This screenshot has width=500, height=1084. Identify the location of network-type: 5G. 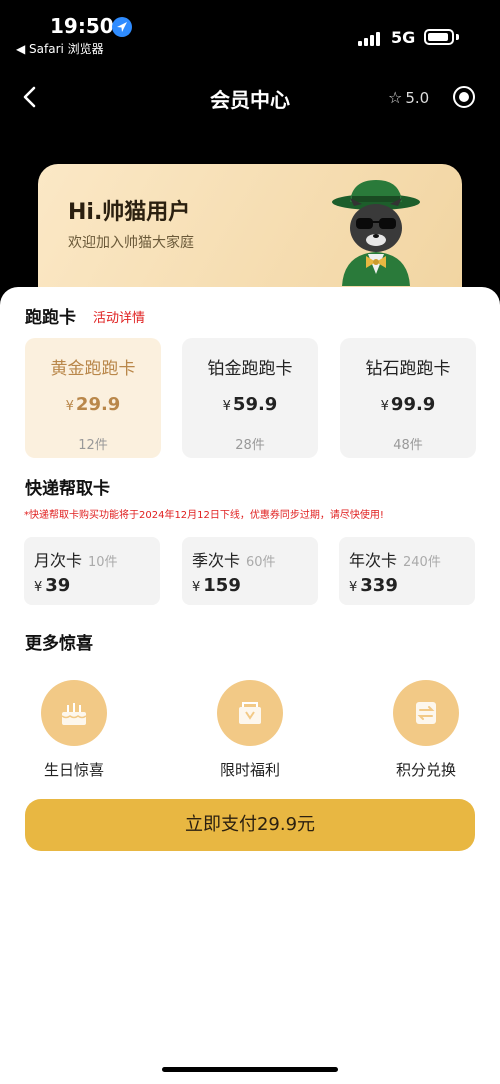
(403, 37).